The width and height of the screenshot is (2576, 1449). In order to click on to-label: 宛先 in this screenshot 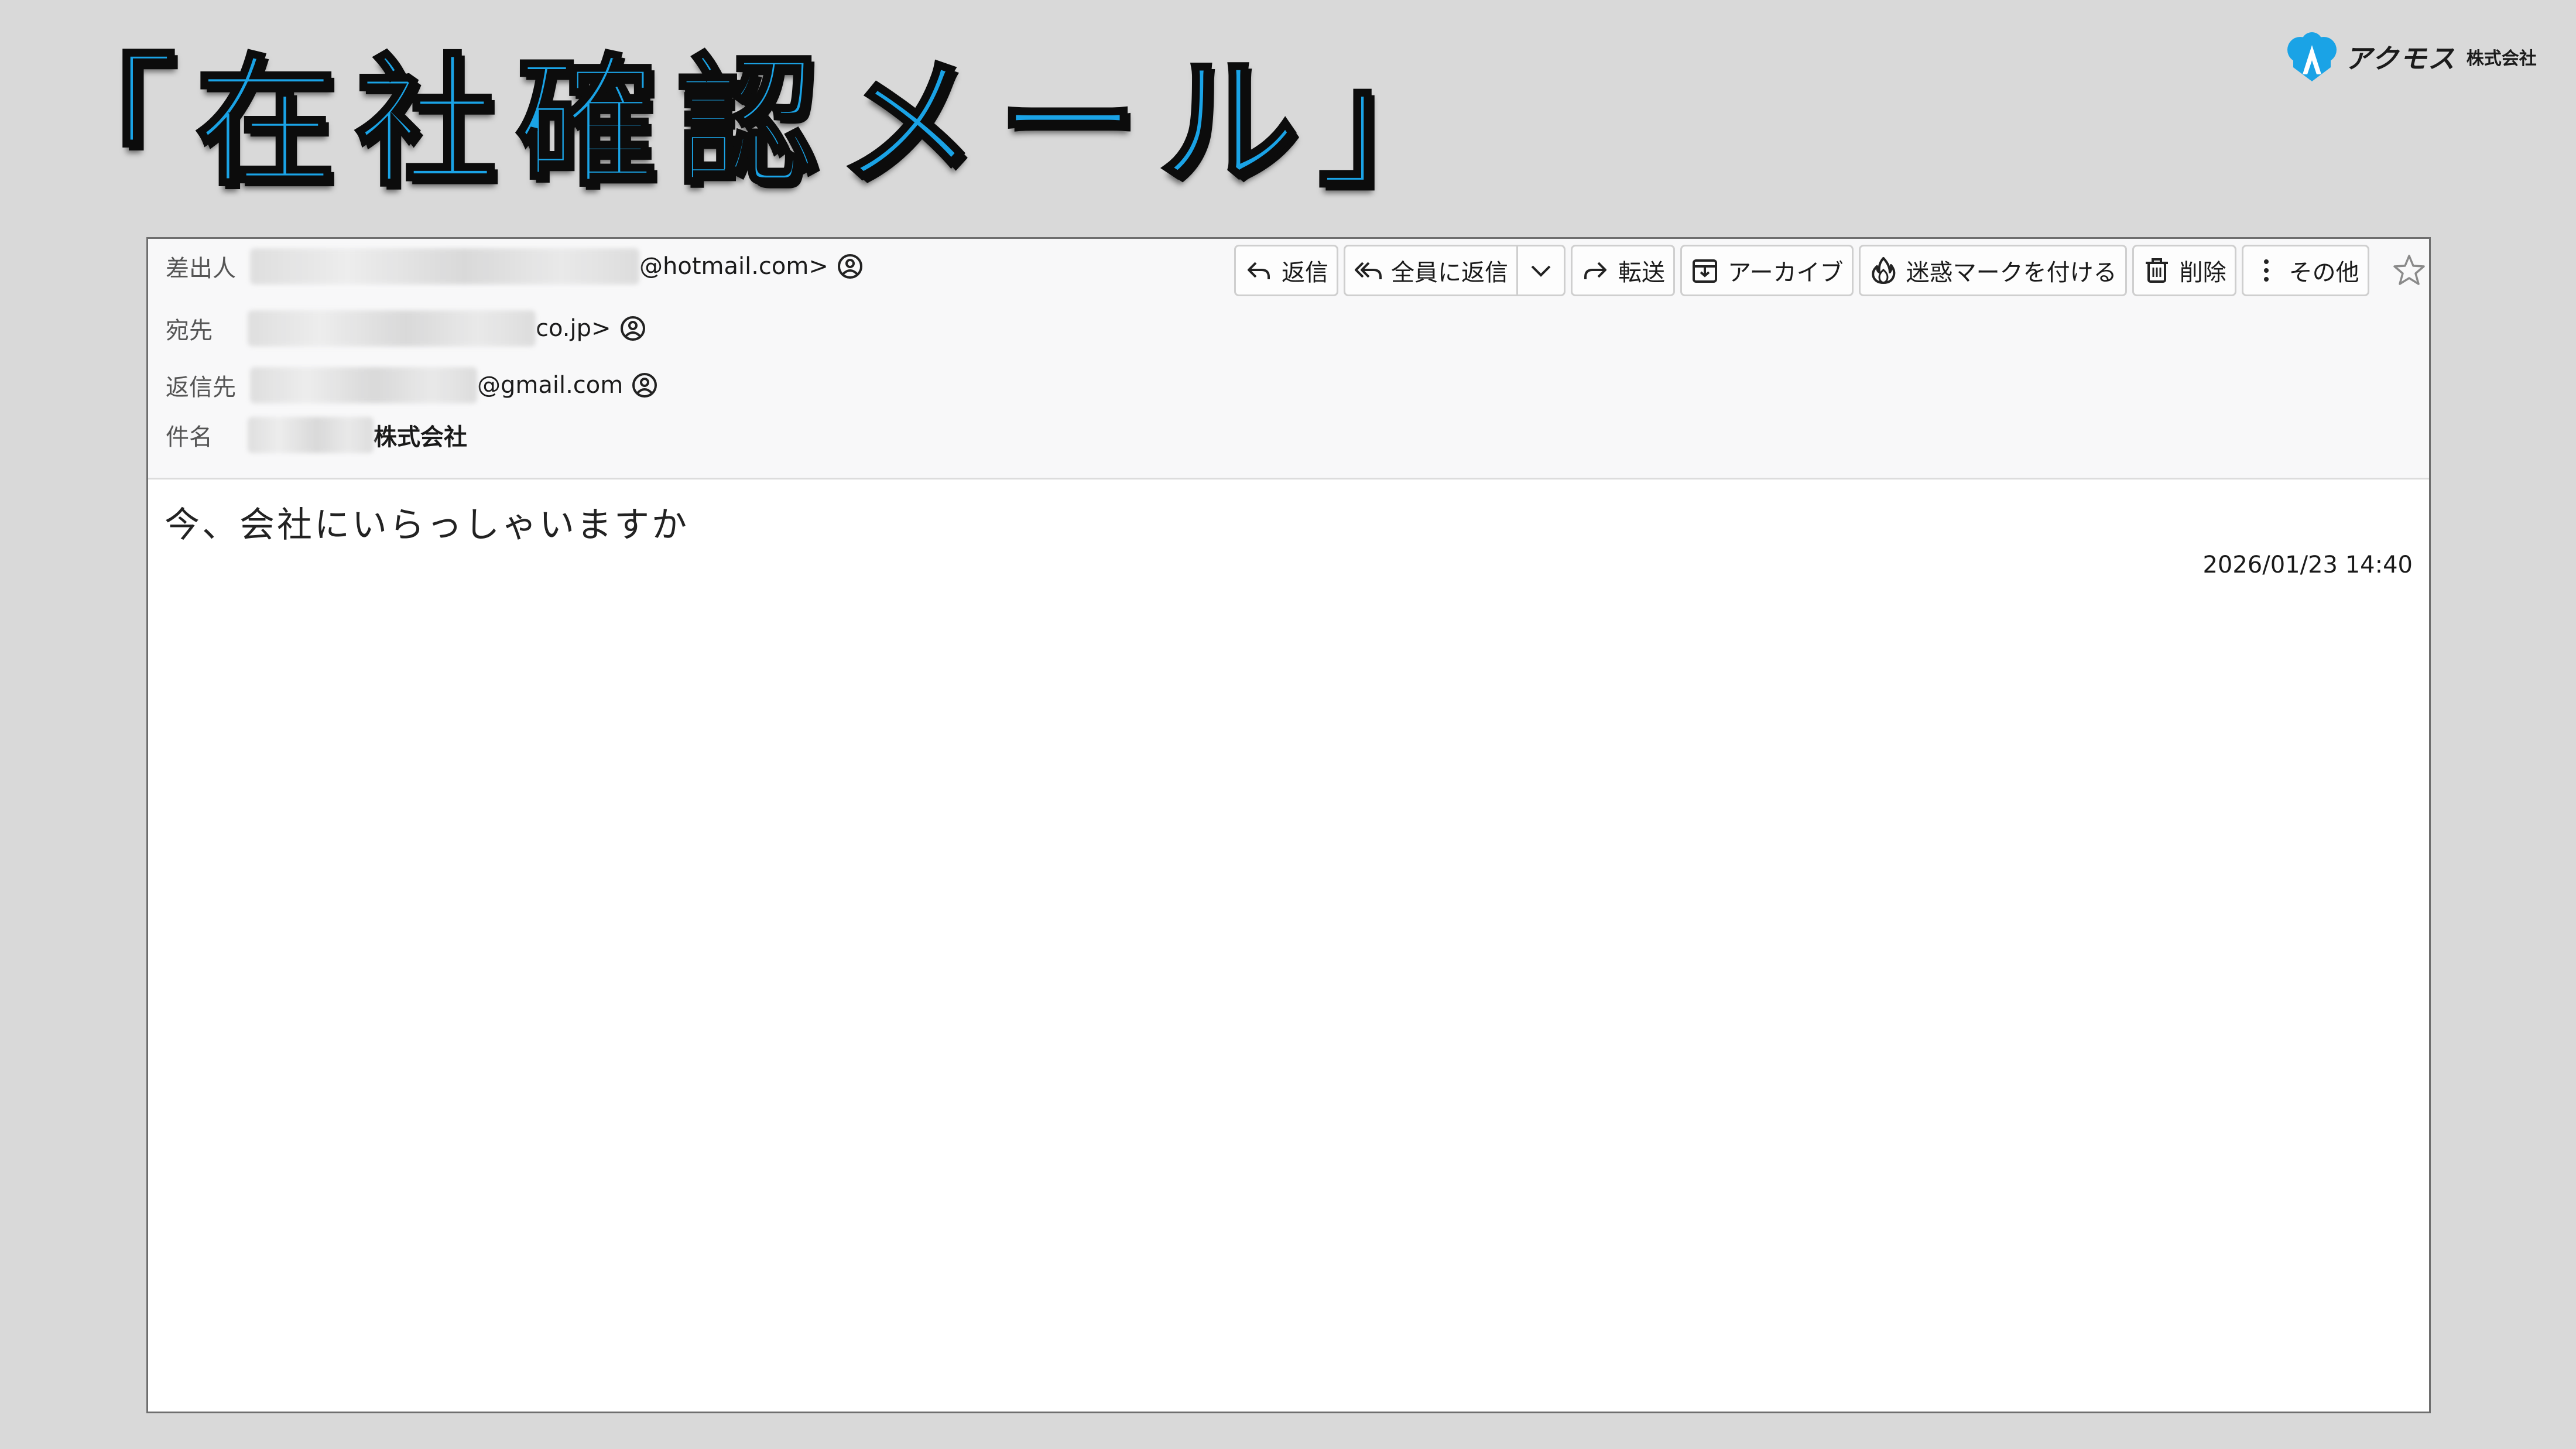, I will do `click(189, 330)`.